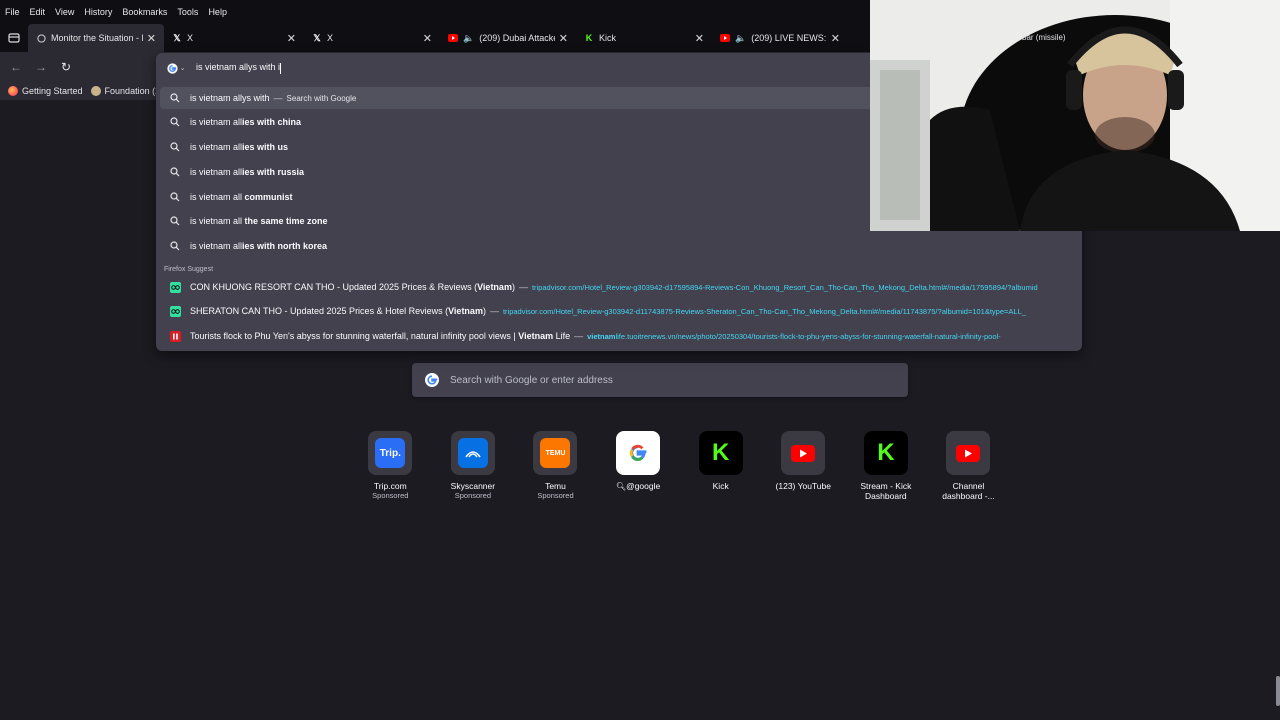 This screenshot has height=720, width=1280. Describe the element at coordinates (267, 197) in the screenshot. I see `suggestion-completion: communist` at that location.